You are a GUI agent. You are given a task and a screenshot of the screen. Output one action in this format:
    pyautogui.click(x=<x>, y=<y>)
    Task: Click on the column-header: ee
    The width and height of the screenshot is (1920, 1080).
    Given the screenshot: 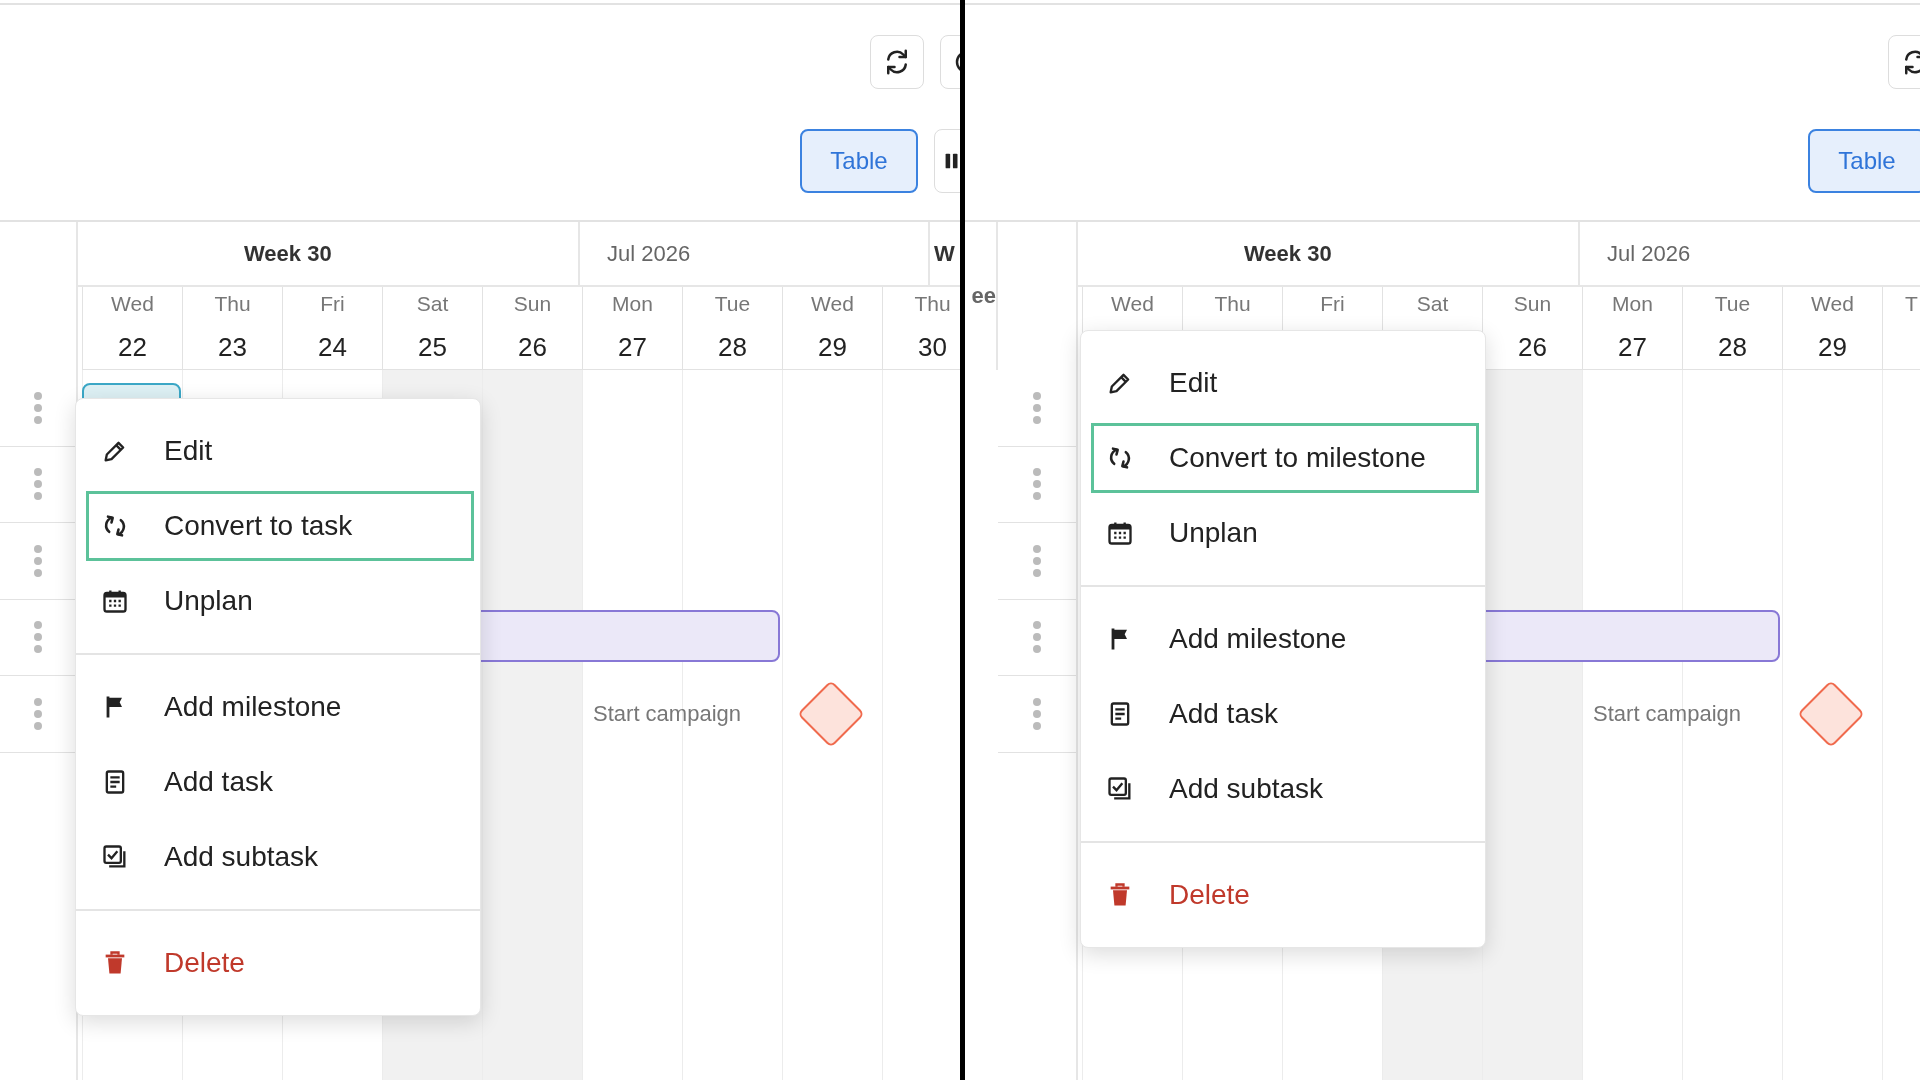 What is the action you would take?
    pyautogui.click(x=983, y=296)
    